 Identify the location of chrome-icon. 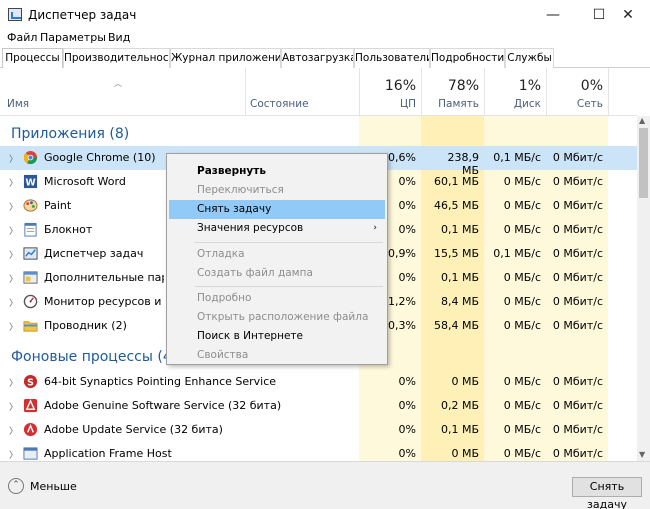
(30, 157).